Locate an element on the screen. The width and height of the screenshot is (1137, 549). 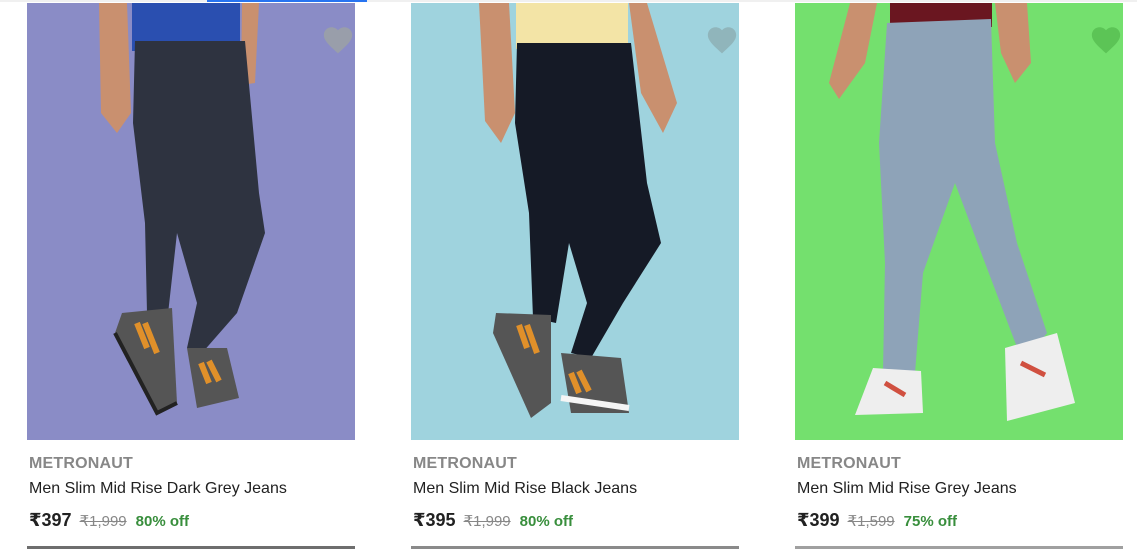
price-row: ₹395 ₹1,999 80% off is located at coordinates (493, 520).